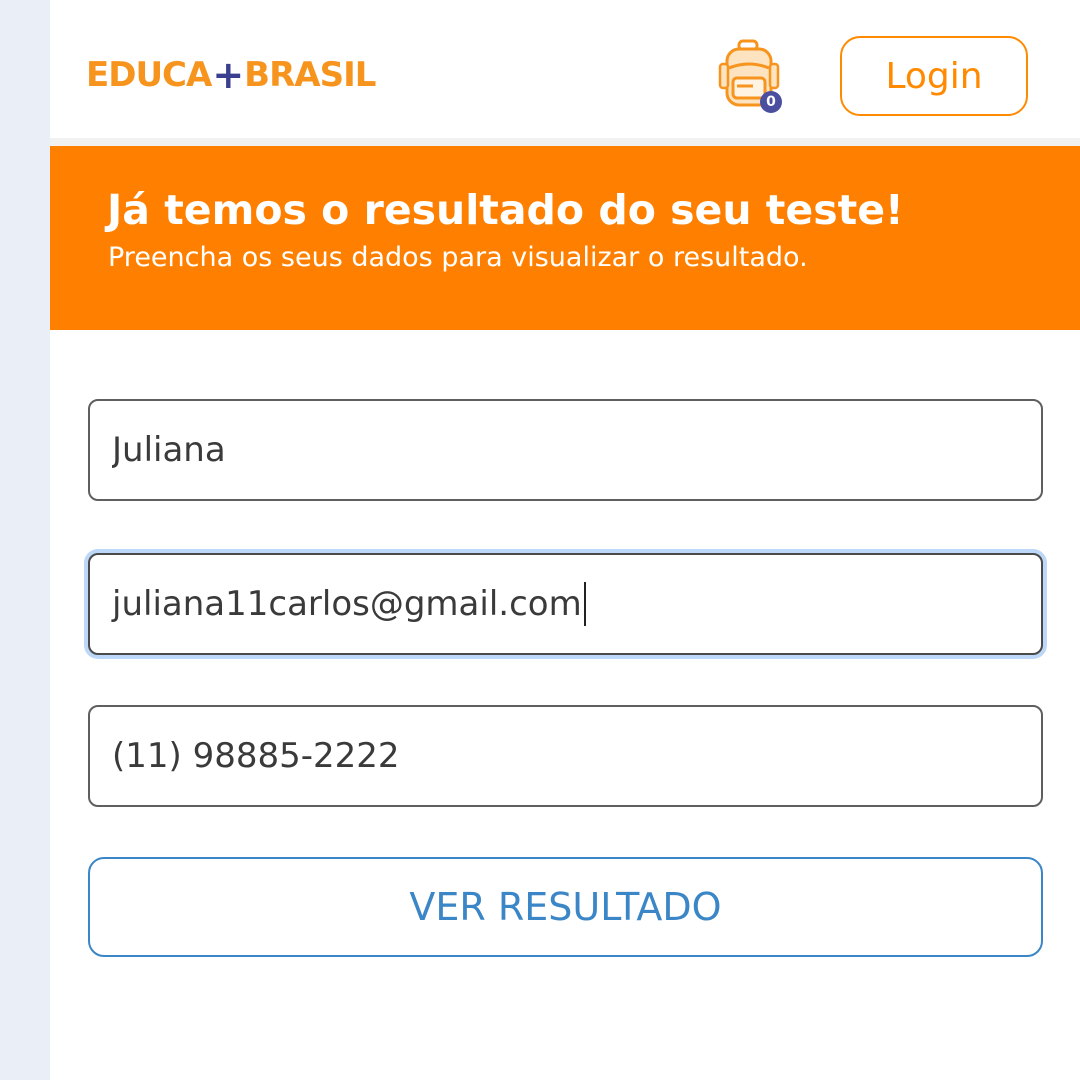  Describe the element at coordinates (584, 604) in the screenshot. I see `text-caret` at that location.